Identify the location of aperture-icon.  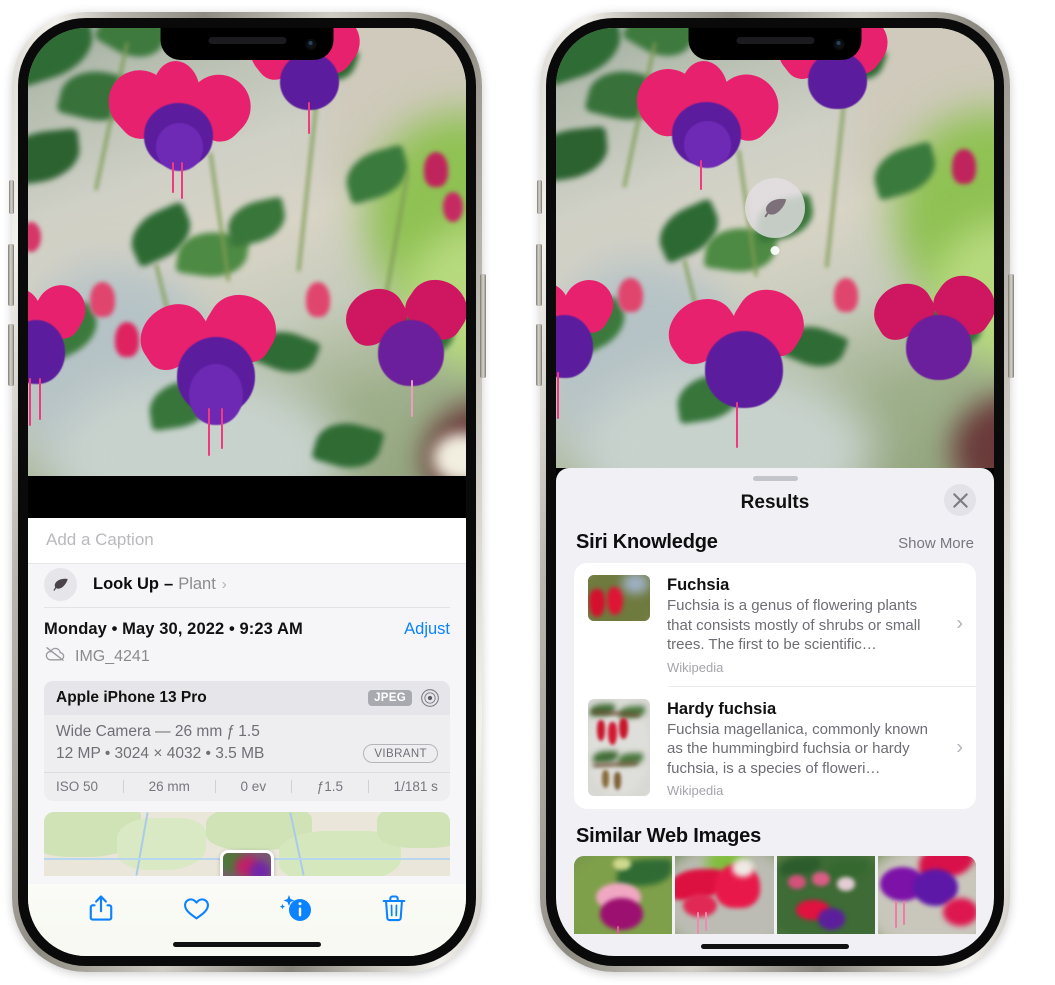
(430, 698).